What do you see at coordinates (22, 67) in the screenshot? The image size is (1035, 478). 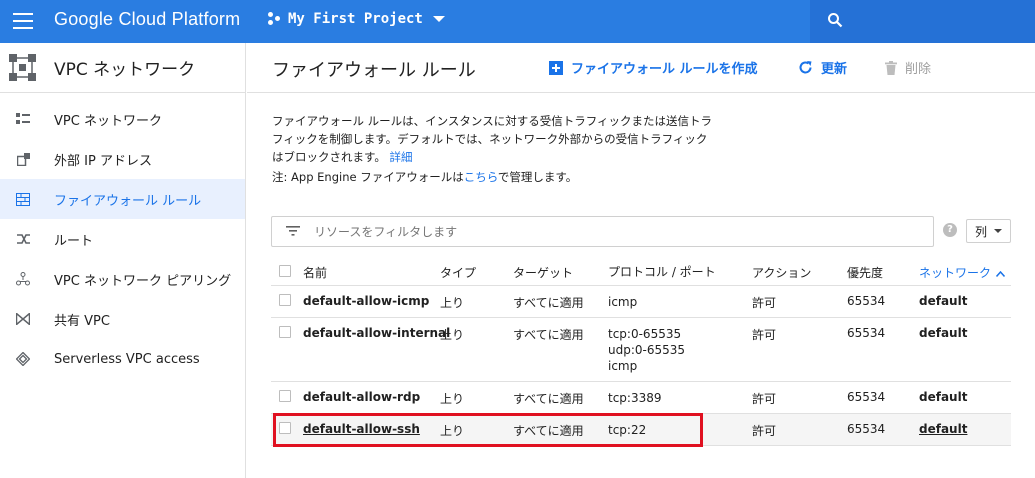 I see `vpc-logo-icon` at bounding box center [22, 67].